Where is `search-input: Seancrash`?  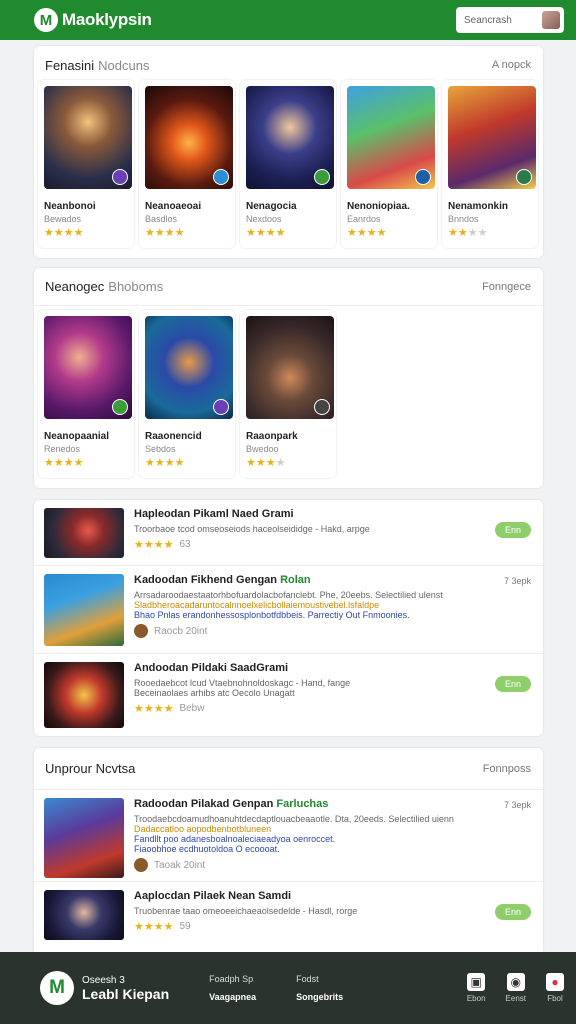 search-input: Seancrash is located at coordinates (510, 20).